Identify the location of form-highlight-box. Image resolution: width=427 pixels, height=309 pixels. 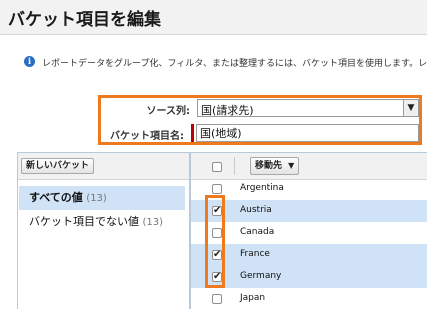
(260, 120).